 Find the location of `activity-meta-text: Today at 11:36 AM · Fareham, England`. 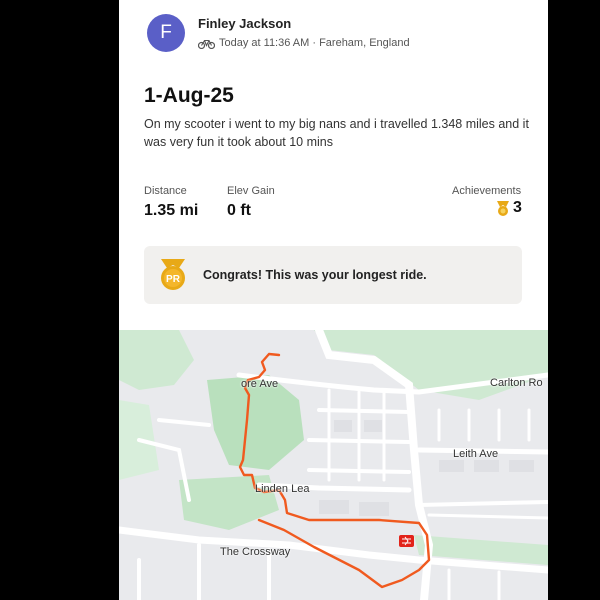

activity-meta-text: Today at 11:36 AM · Fareham, England is located at coordinates (314, 43).